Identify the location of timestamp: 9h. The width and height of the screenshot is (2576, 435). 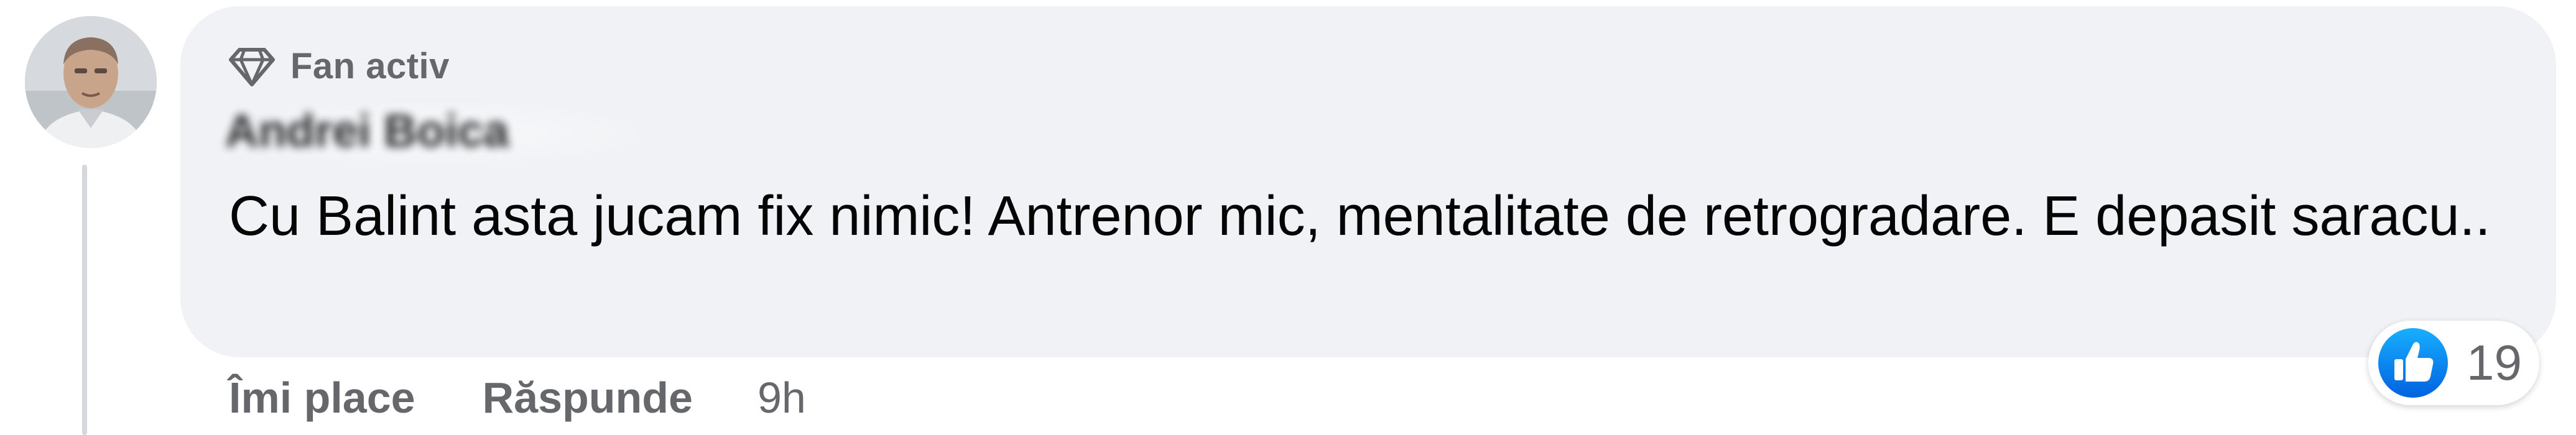
(782, 398).